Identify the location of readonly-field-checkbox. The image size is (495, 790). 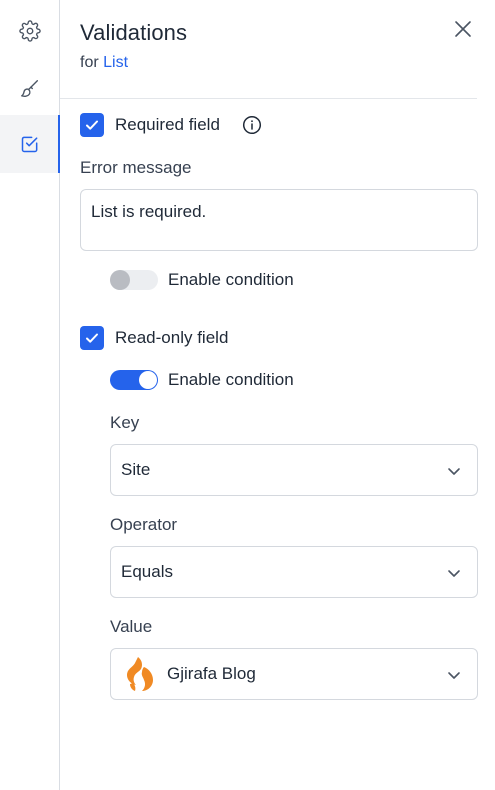
(92, 338).